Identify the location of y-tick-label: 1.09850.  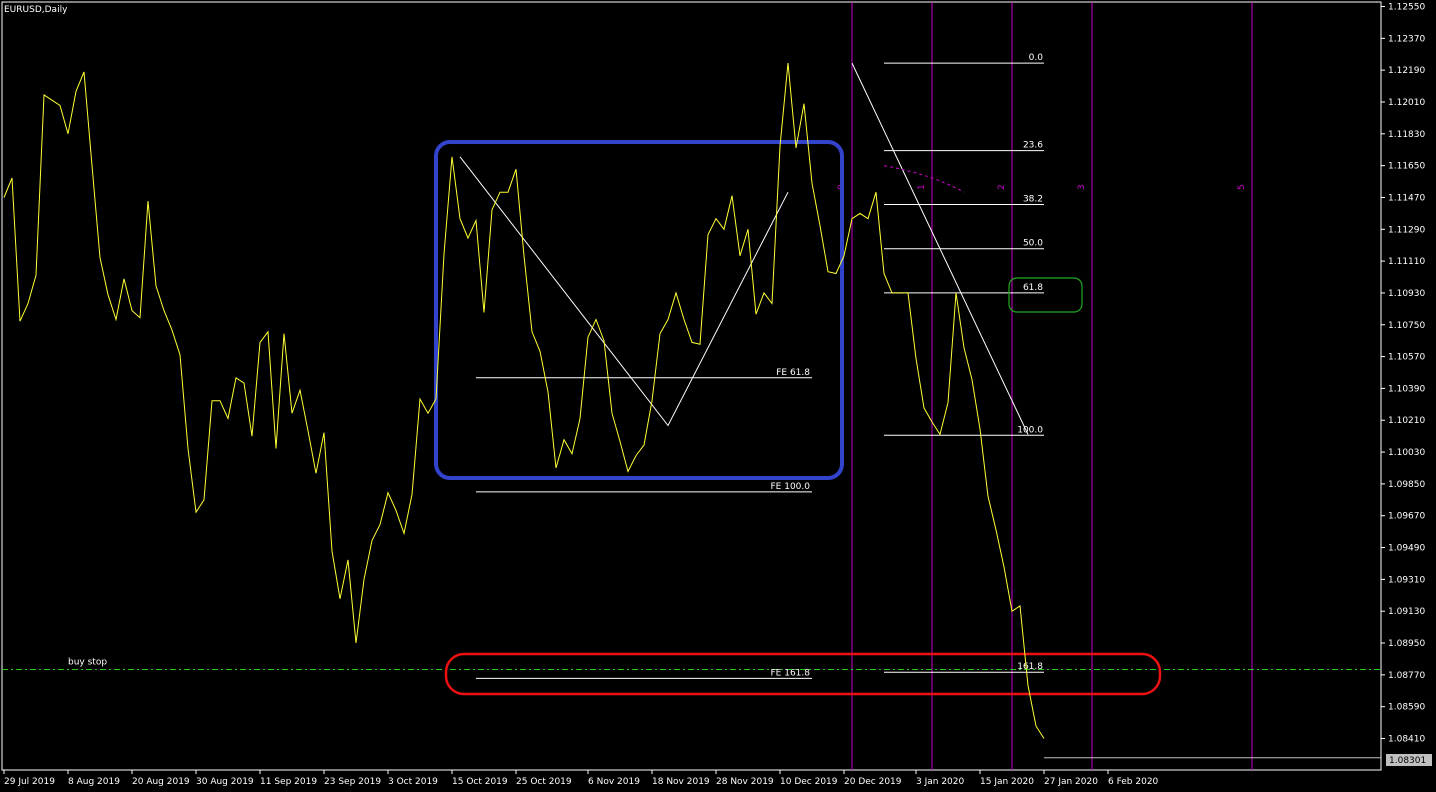
(1406, 485).